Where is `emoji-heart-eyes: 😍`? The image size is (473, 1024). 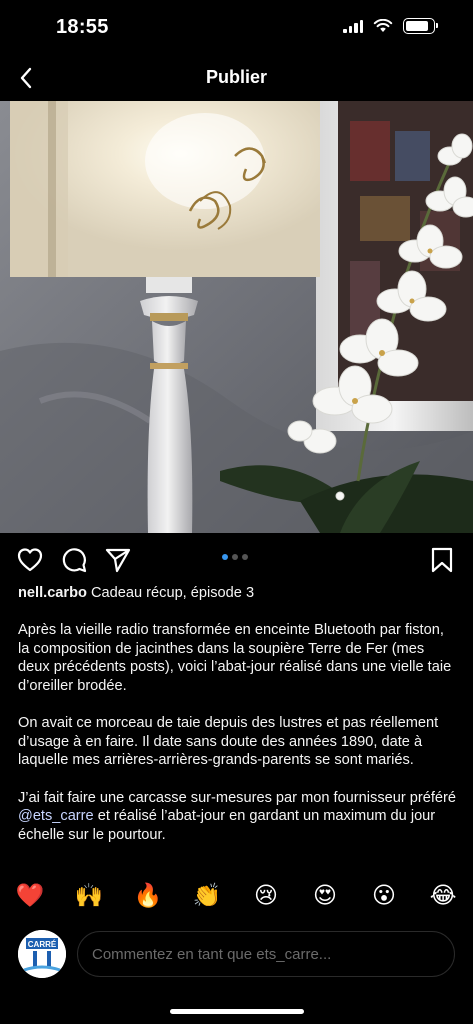 emoji-heart-eyes: 😍 is located at coordinates (325, 895).